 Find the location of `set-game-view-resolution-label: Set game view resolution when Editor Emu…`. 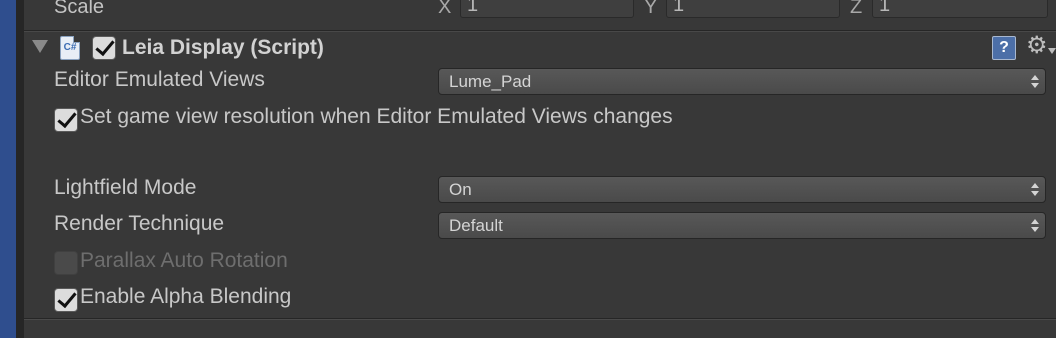

set-game-view-resolution-label: Set game view resolution when Editor Emu… is located at coordinates (376, 116).